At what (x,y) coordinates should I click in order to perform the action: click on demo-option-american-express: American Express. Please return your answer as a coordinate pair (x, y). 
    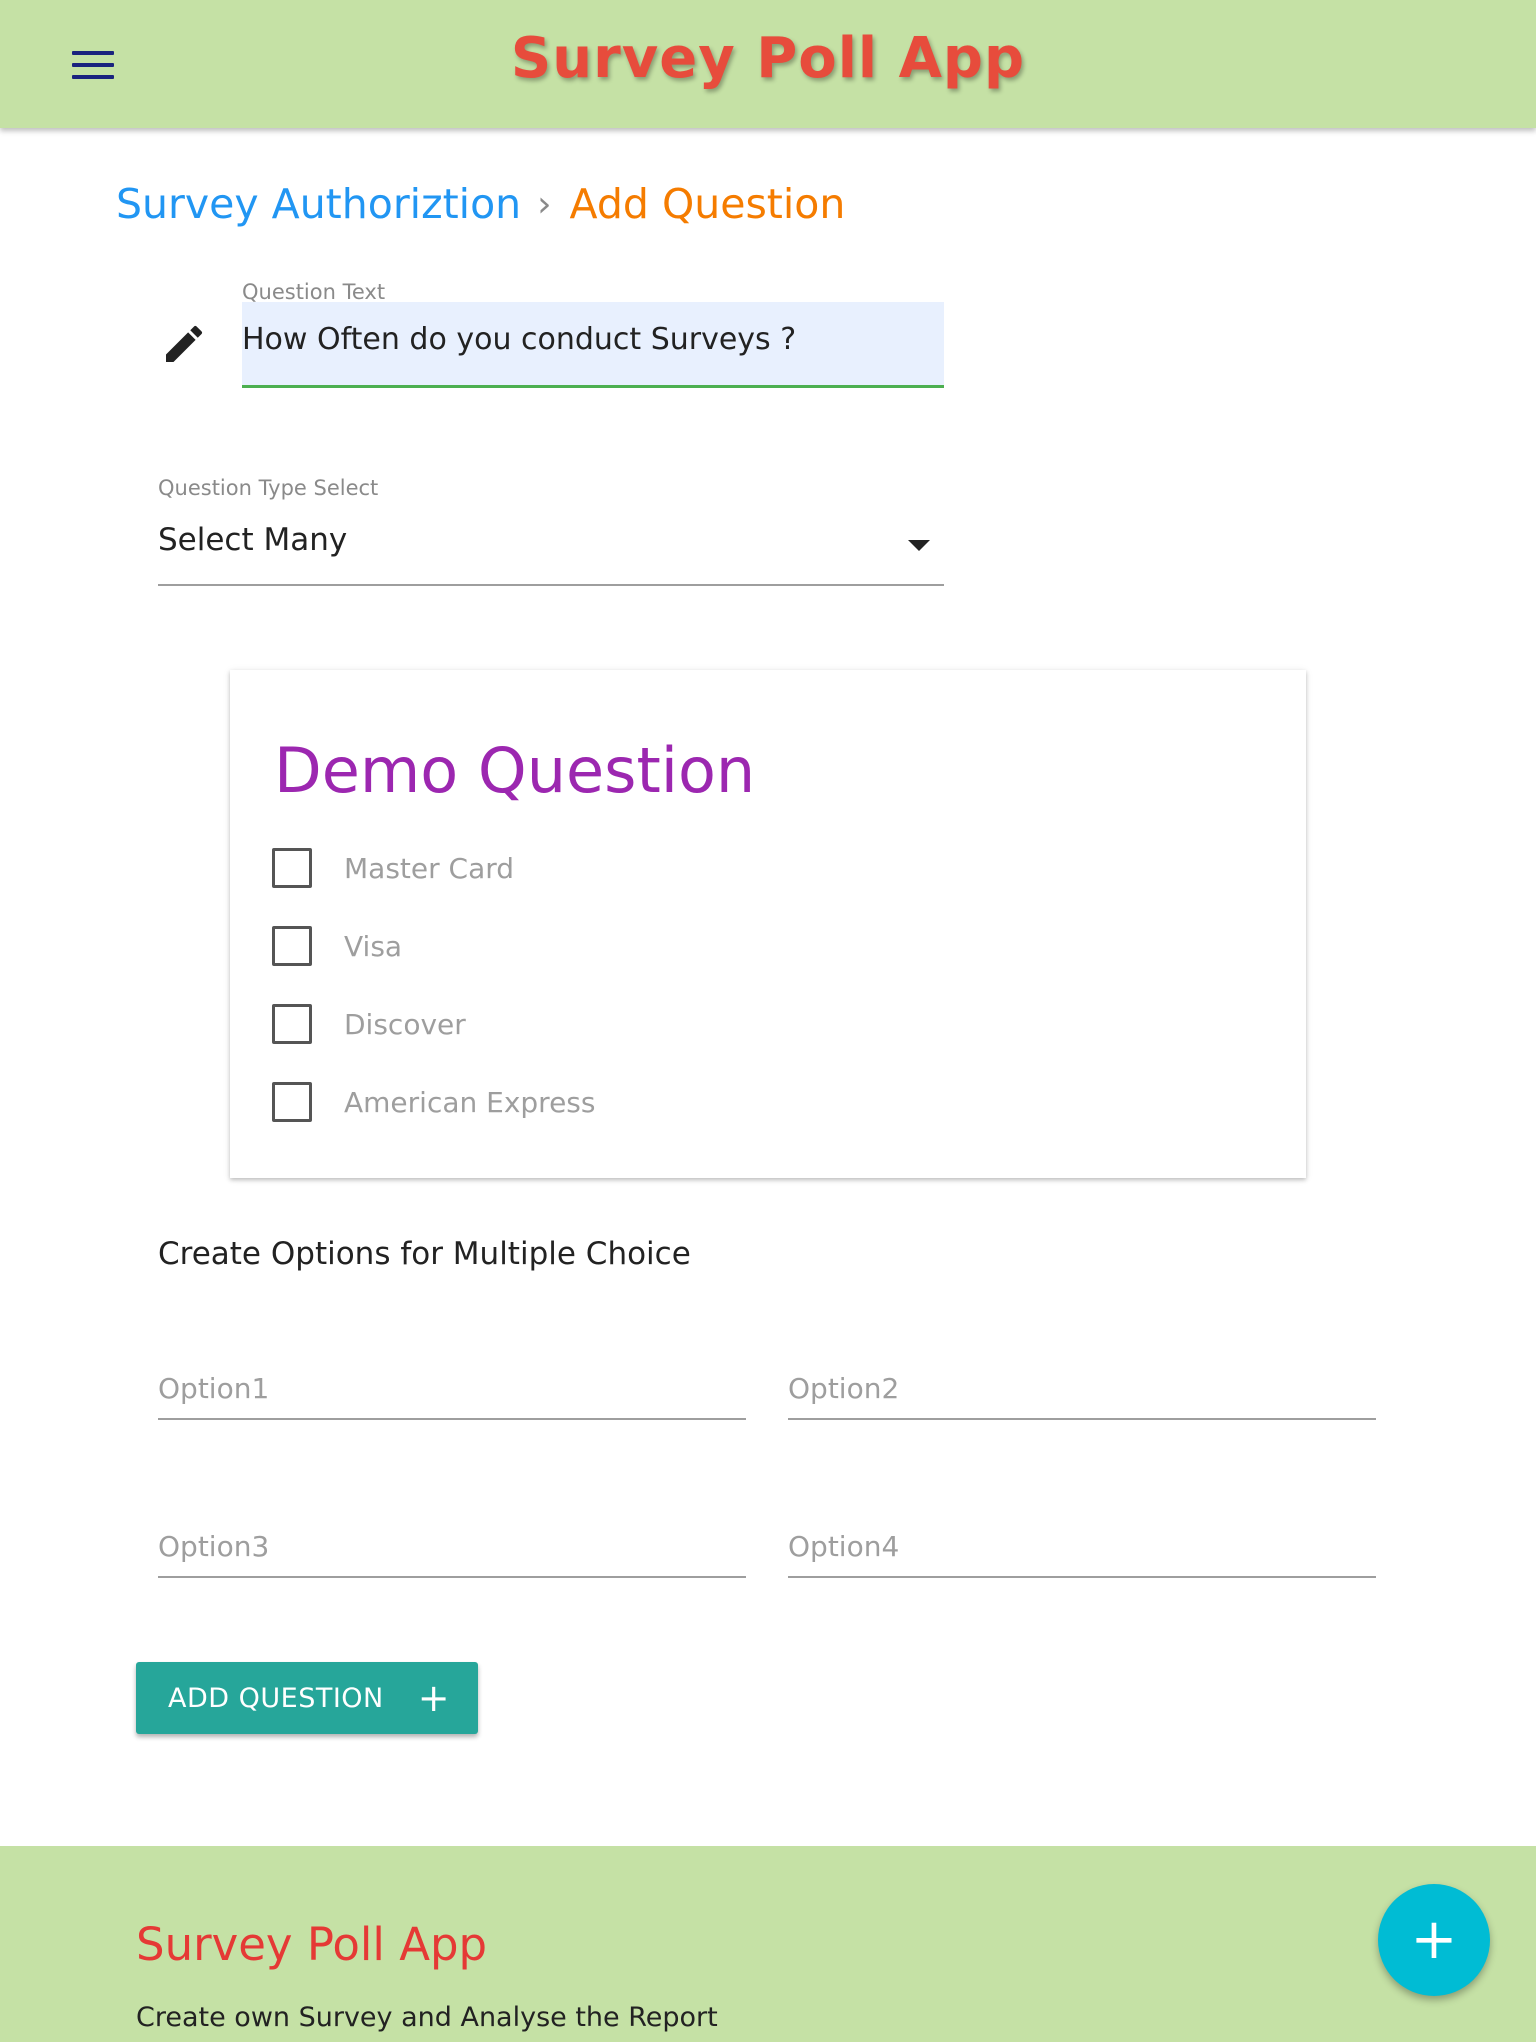
    Looking at the image, I should click on (433, 1102).